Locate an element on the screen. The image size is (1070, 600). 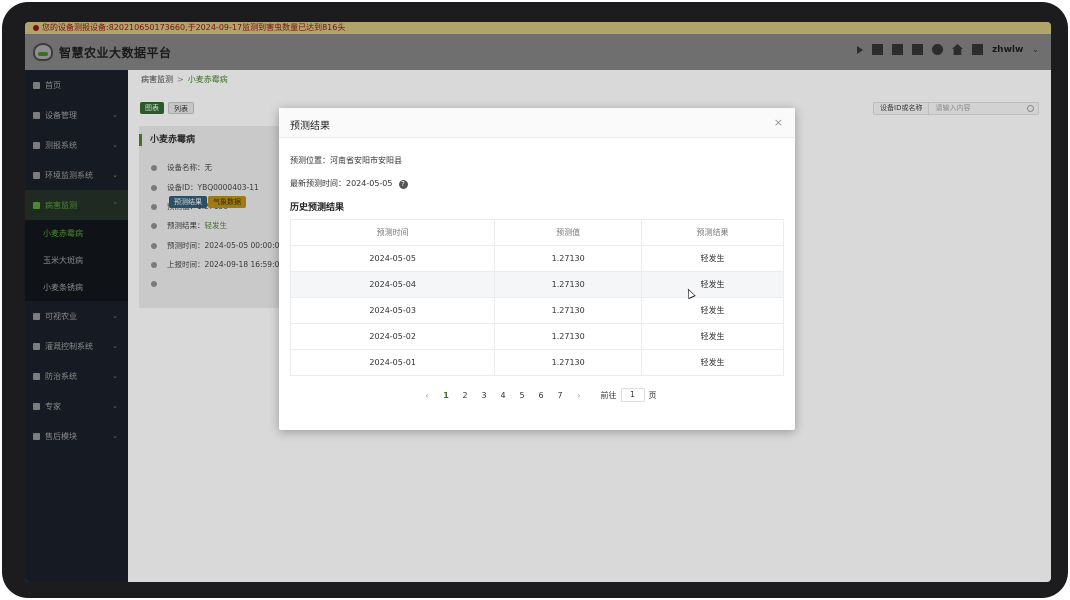
sidebar-subitem-corn-leaf-blight: 玉米大斑病 is located at coordinates (76, 260).